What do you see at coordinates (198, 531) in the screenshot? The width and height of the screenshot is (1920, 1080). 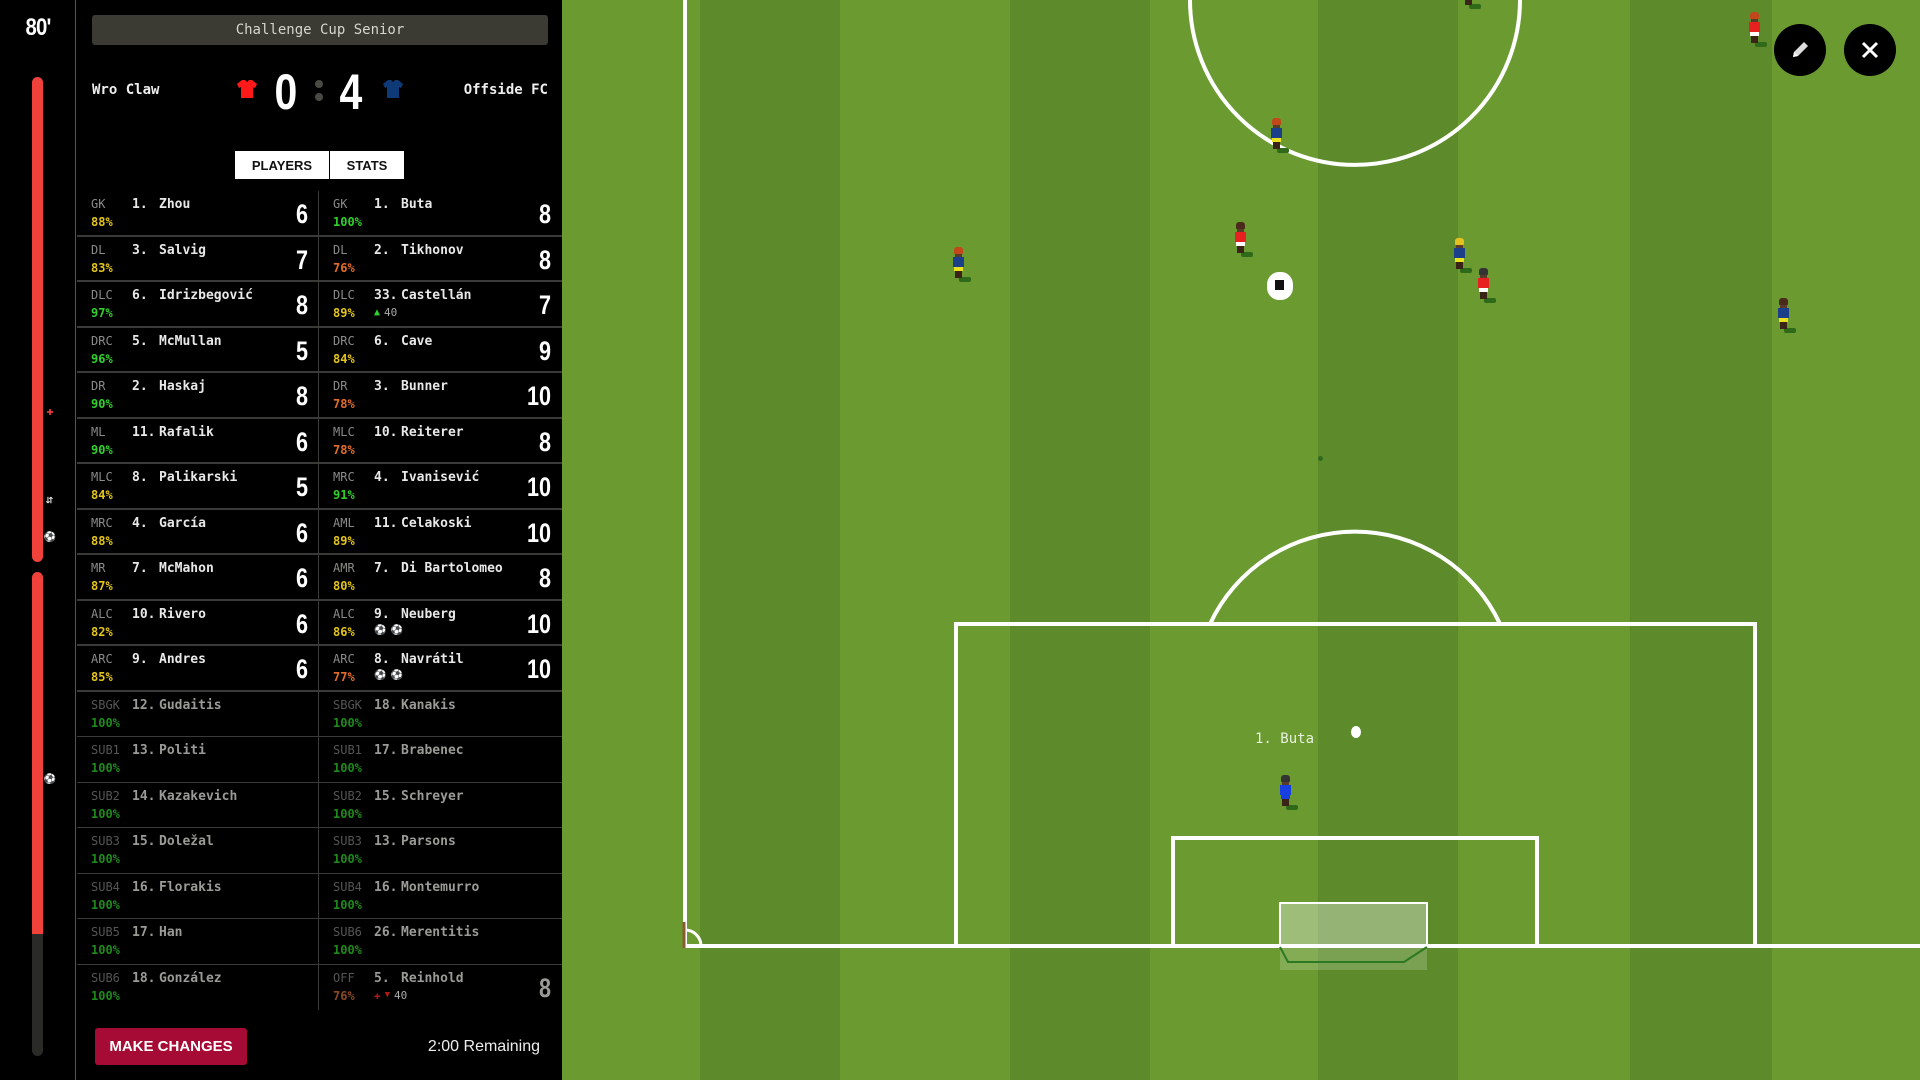 I see `roster-player-home: MRC 4. García 88% 6` at bounding box center [198, 531].